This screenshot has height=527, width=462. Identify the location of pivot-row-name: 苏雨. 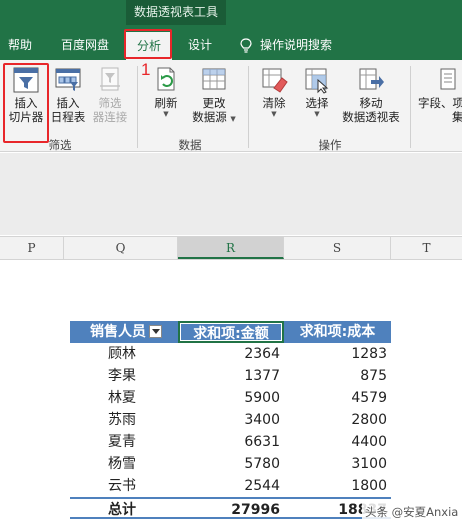
(124, 420).